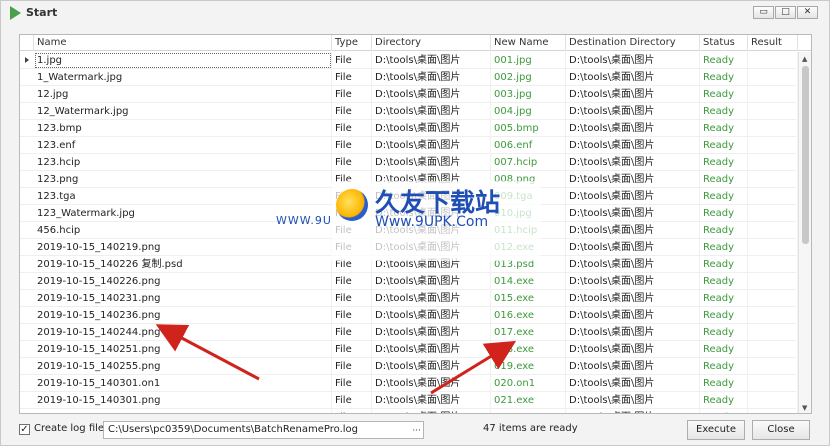  Describe the element at coordinates (27, 43) in the screenshot. I see `header-indicator` at that location.